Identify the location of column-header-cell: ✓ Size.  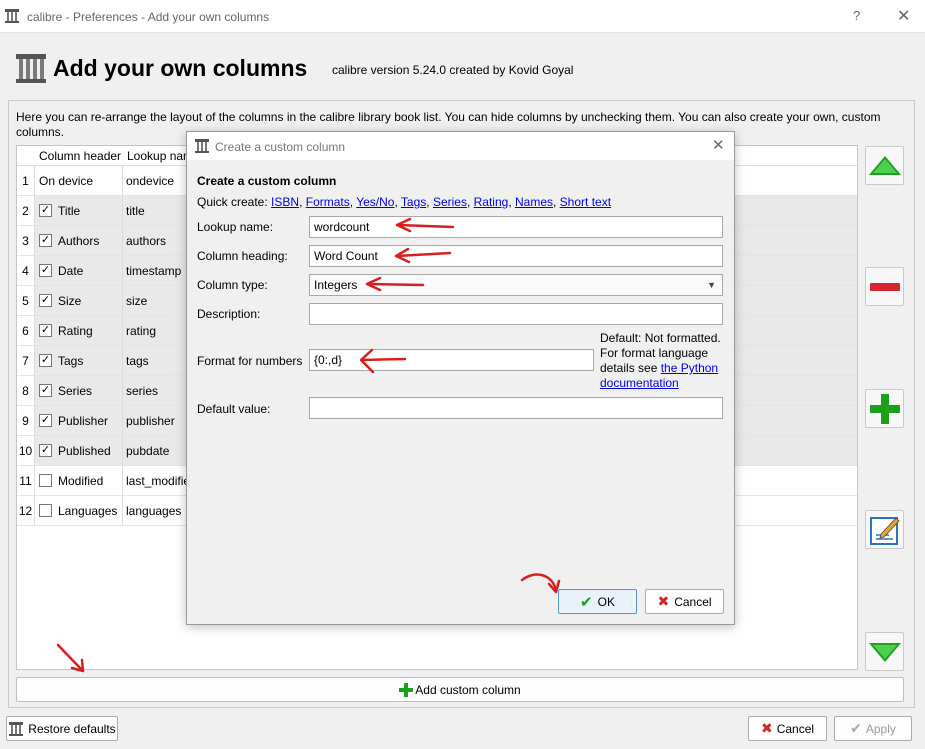
(79, 301).